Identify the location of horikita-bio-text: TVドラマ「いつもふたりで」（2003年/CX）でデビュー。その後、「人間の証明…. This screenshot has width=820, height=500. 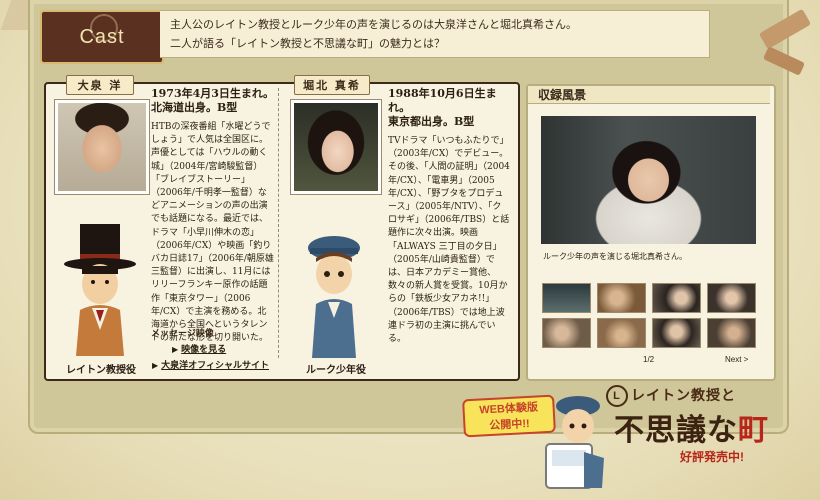
(449, 240).